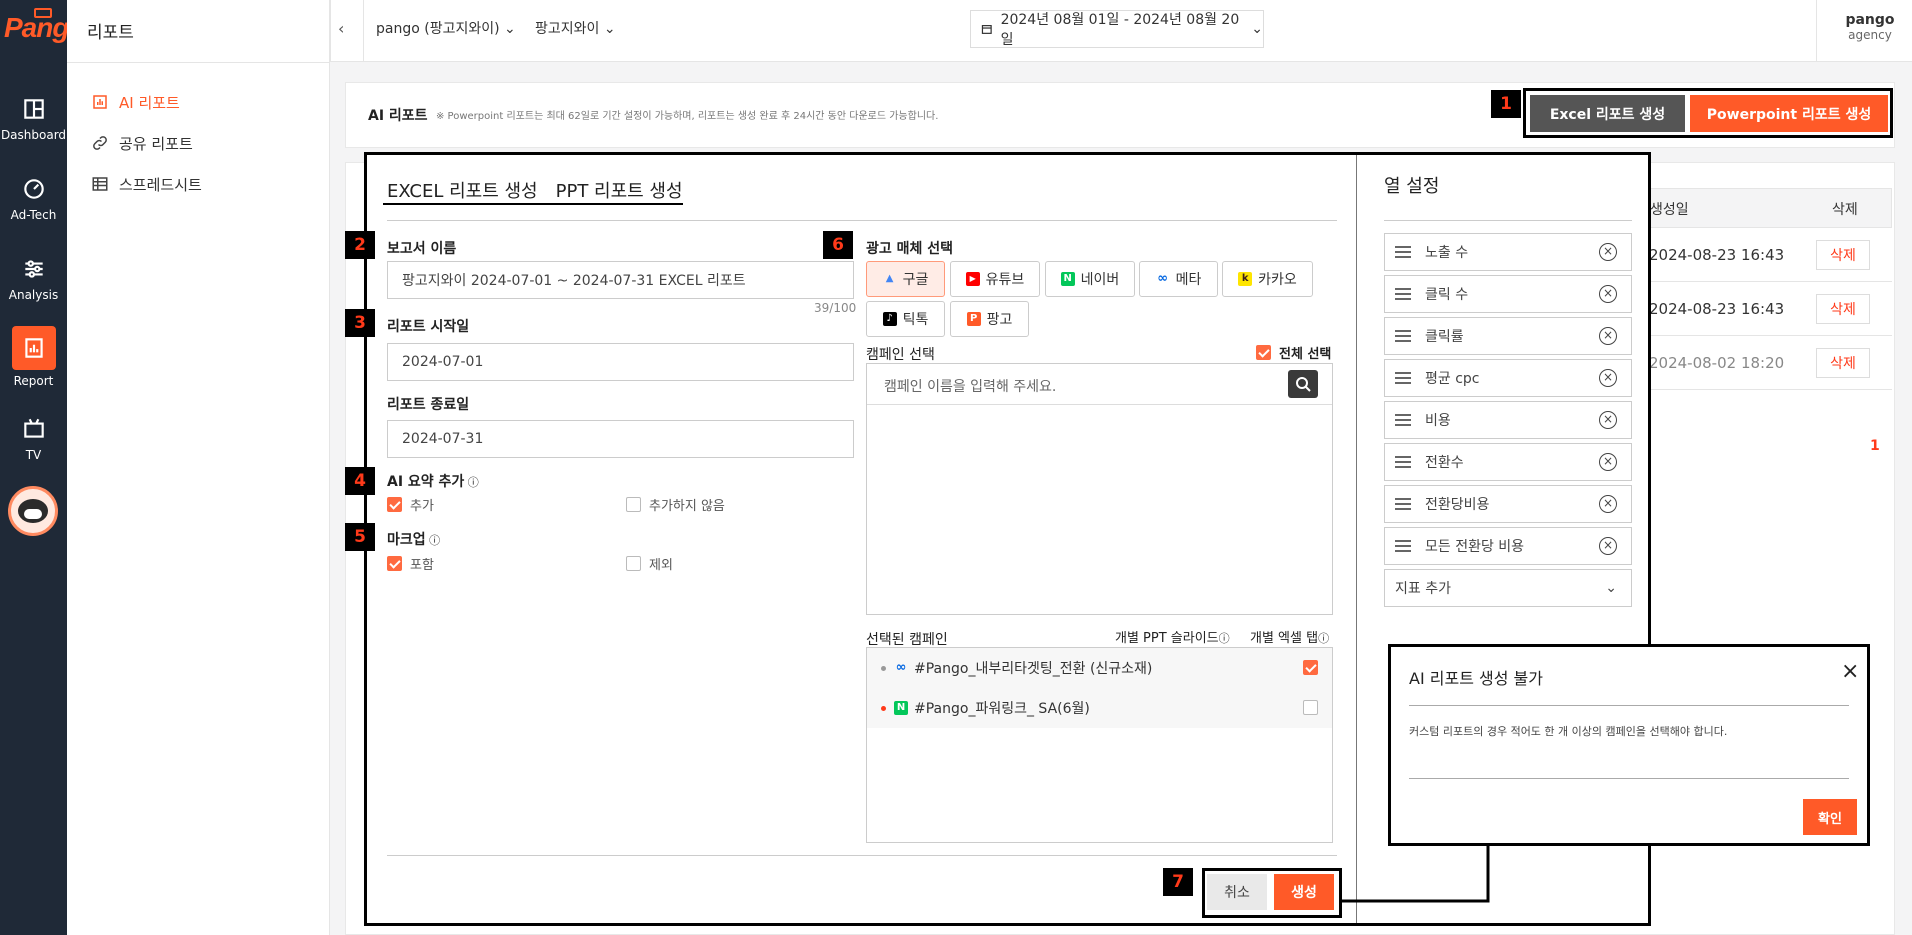 The width and height of the screenshot is (1912, 935). What do you see at coordinates (1508, 336) in the screenshot?
I see `column-item: 클릭률 ×` at bounding box center [1508, 336].